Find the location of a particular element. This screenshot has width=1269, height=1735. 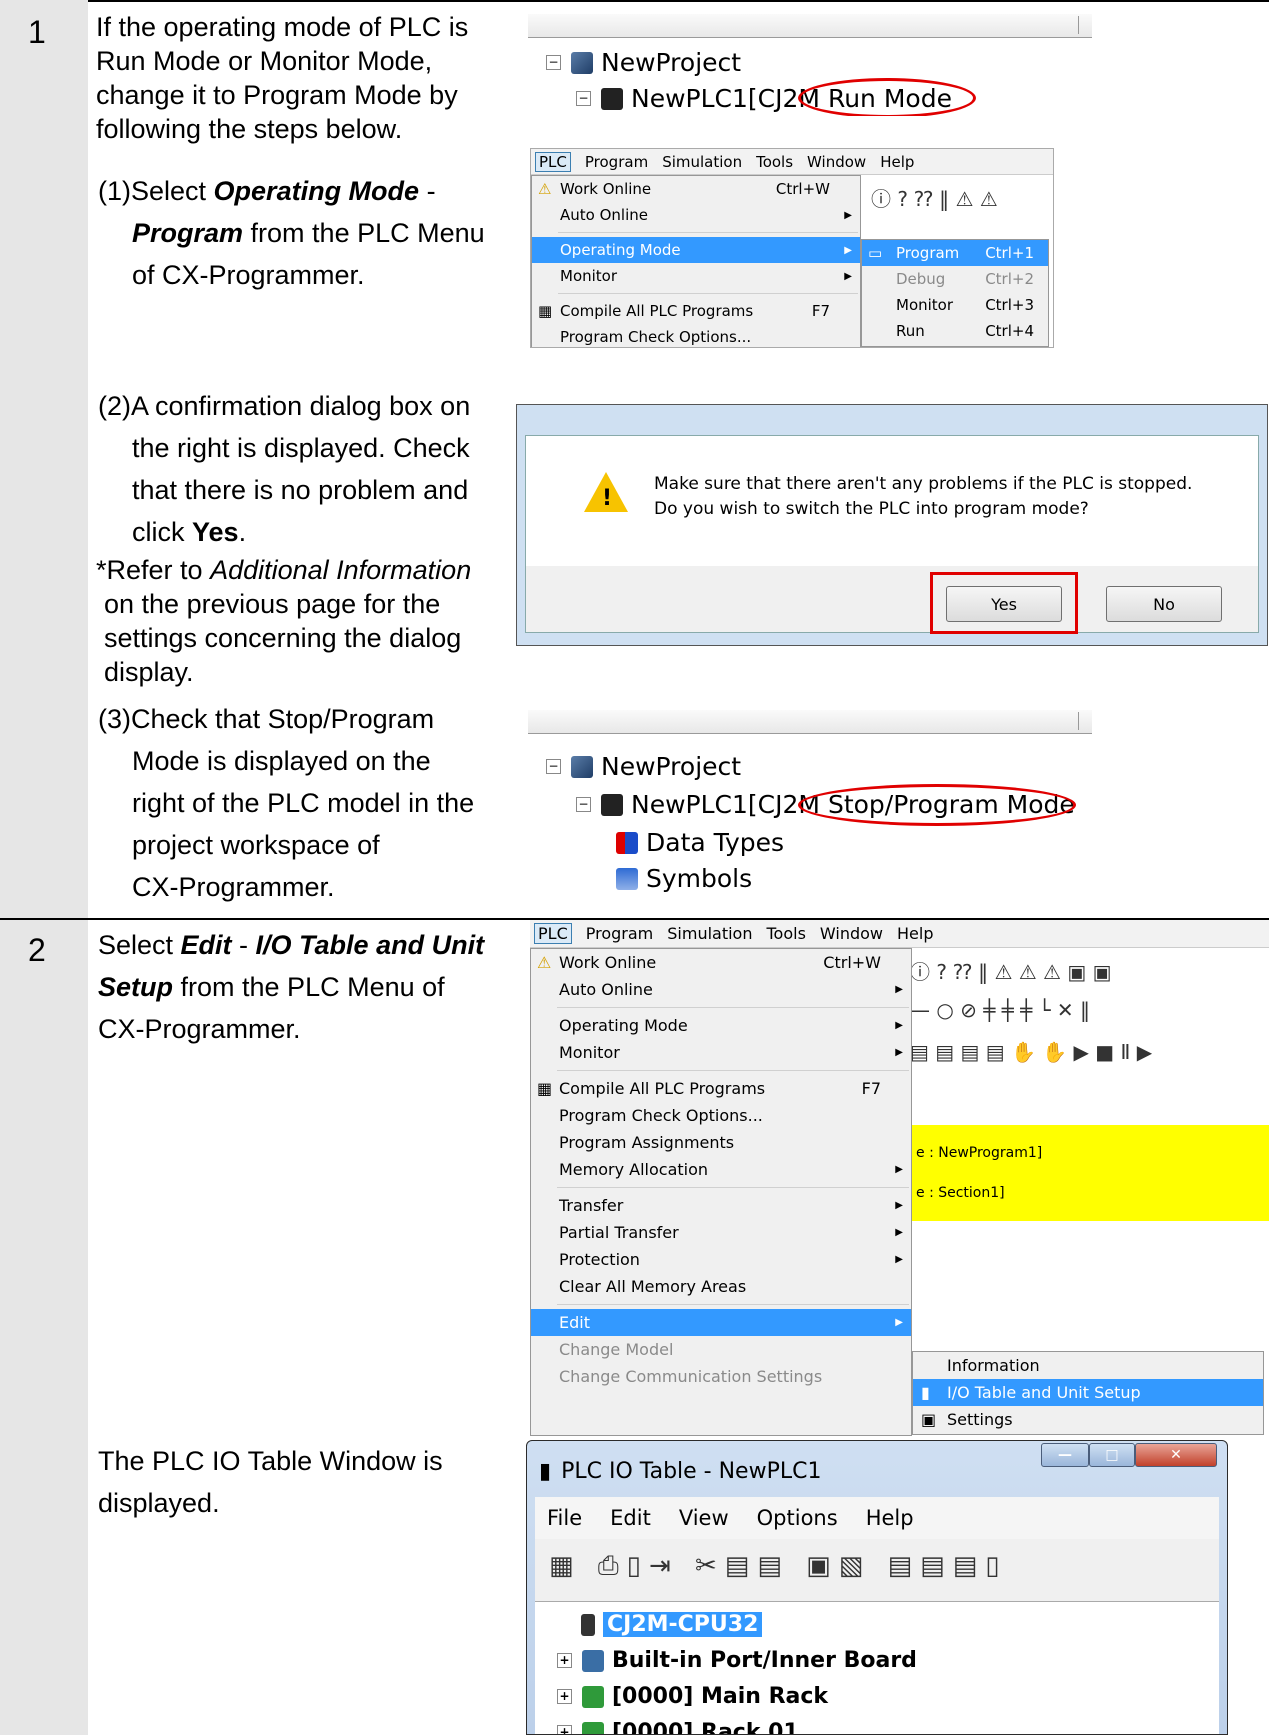

menu-item-protection: Protection ▶ is located at coordinates (721, 1259).